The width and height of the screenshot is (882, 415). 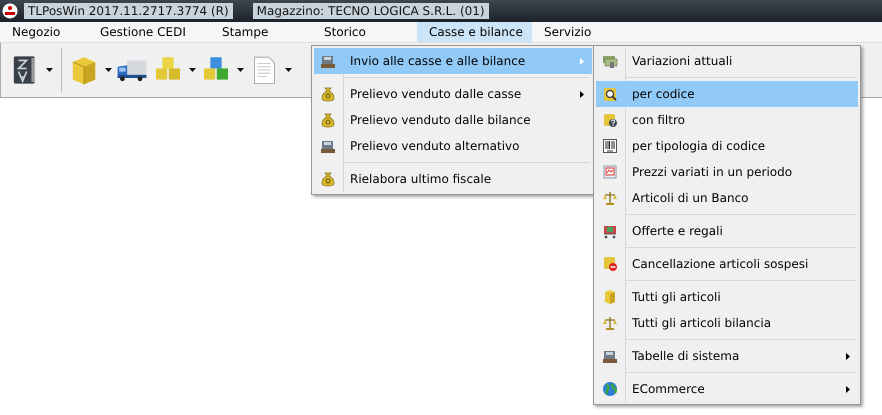 I want to click on menu-item: Prelievo venduto dalle casse, so click(x=453, y=94).